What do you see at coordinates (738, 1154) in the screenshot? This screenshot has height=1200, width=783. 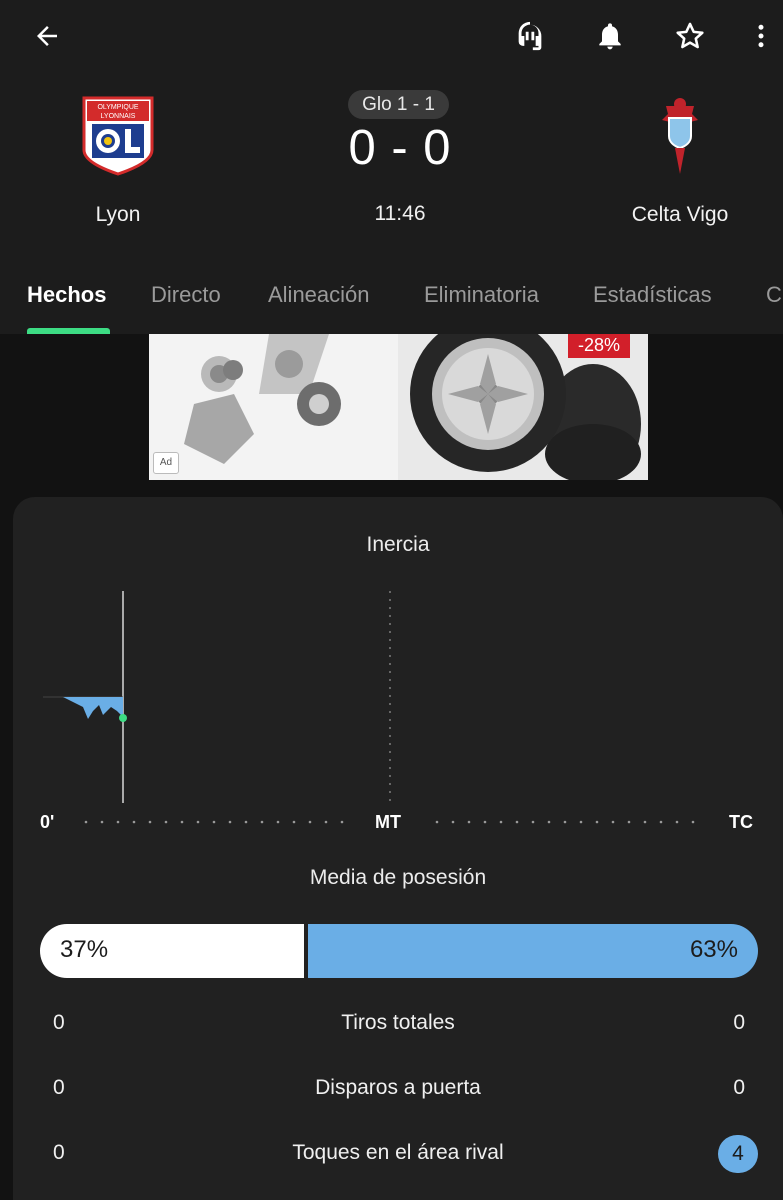 I see `stat-away-value-highlight: 4` at bounding box center [738, 1154].